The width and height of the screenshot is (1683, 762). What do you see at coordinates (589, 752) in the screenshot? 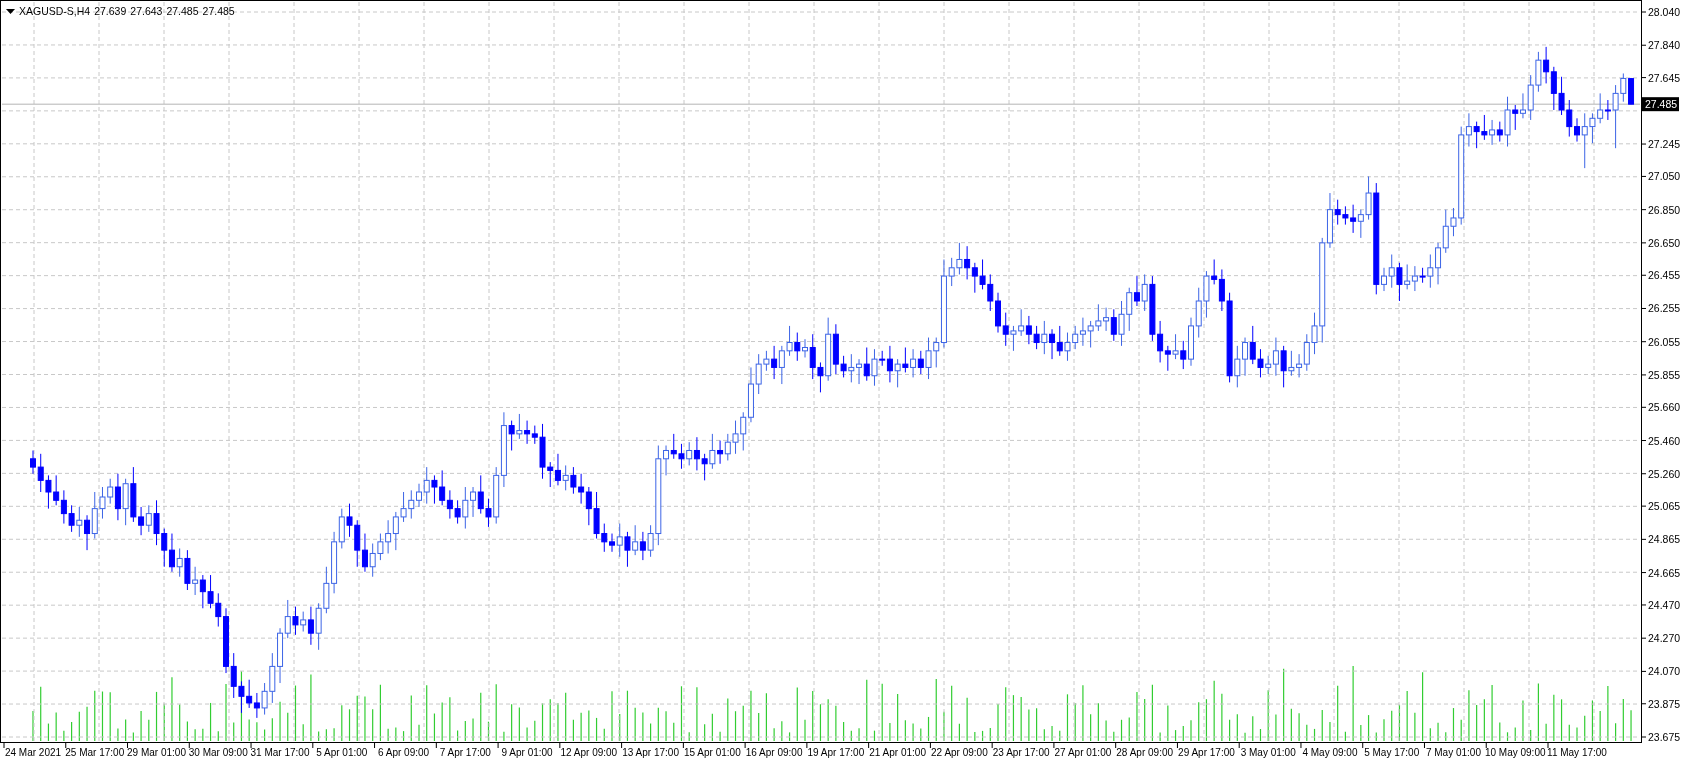
I see `time-label: 12 Apr 09:00` at bounding box center [589, 752].